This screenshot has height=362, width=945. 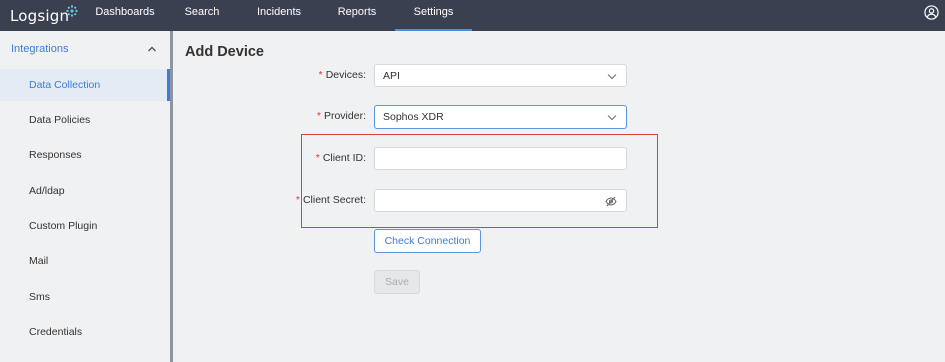 What do you see at coordinates (500, 158) in the screenshot?
I see `client-id-input` at bounding box center [500, 158].